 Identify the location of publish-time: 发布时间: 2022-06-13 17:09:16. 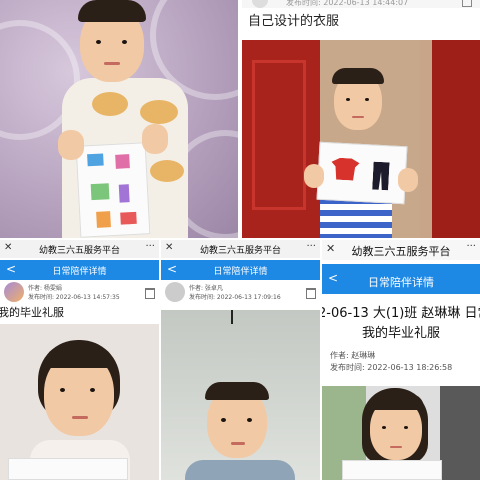
(235, 297).